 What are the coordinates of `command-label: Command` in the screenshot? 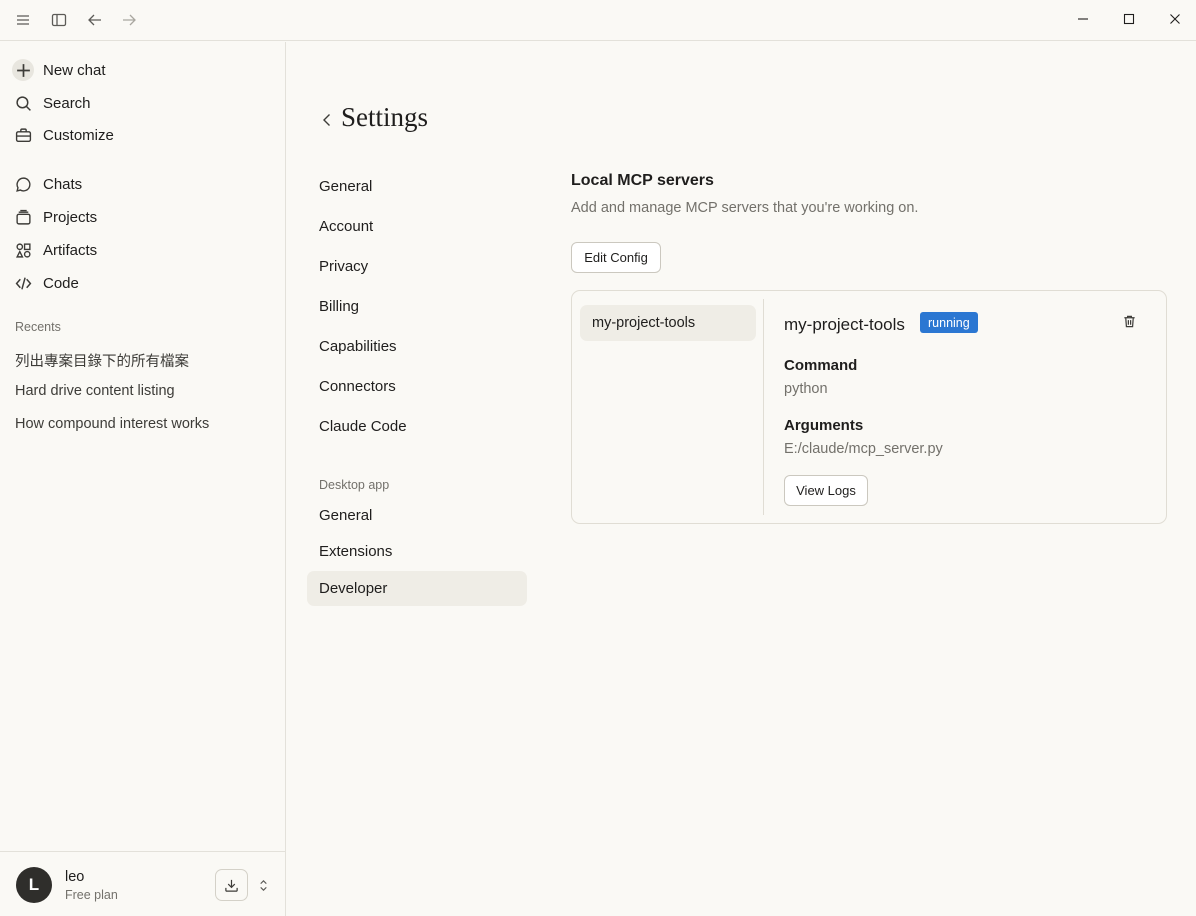 It's located at (821, 365).